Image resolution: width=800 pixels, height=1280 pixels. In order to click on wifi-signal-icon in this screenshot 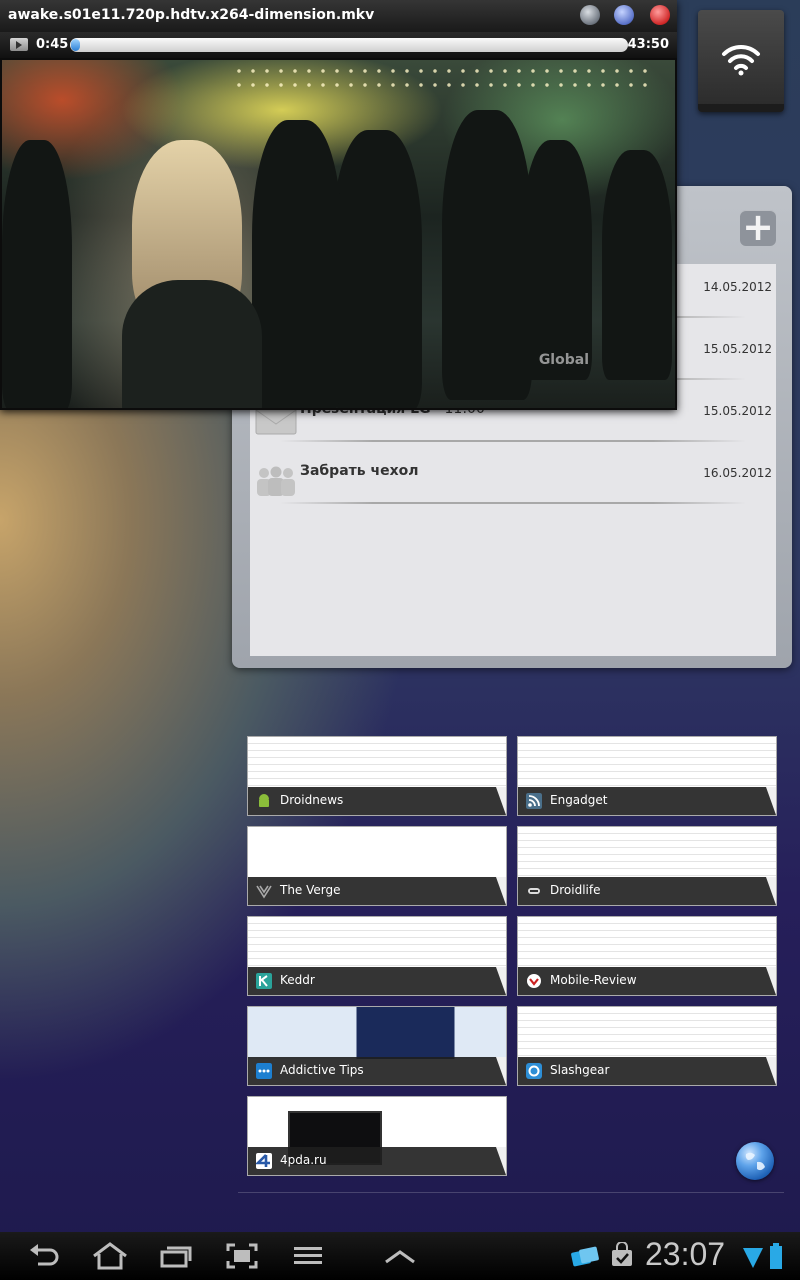, I will do `click(753, 1258)`.